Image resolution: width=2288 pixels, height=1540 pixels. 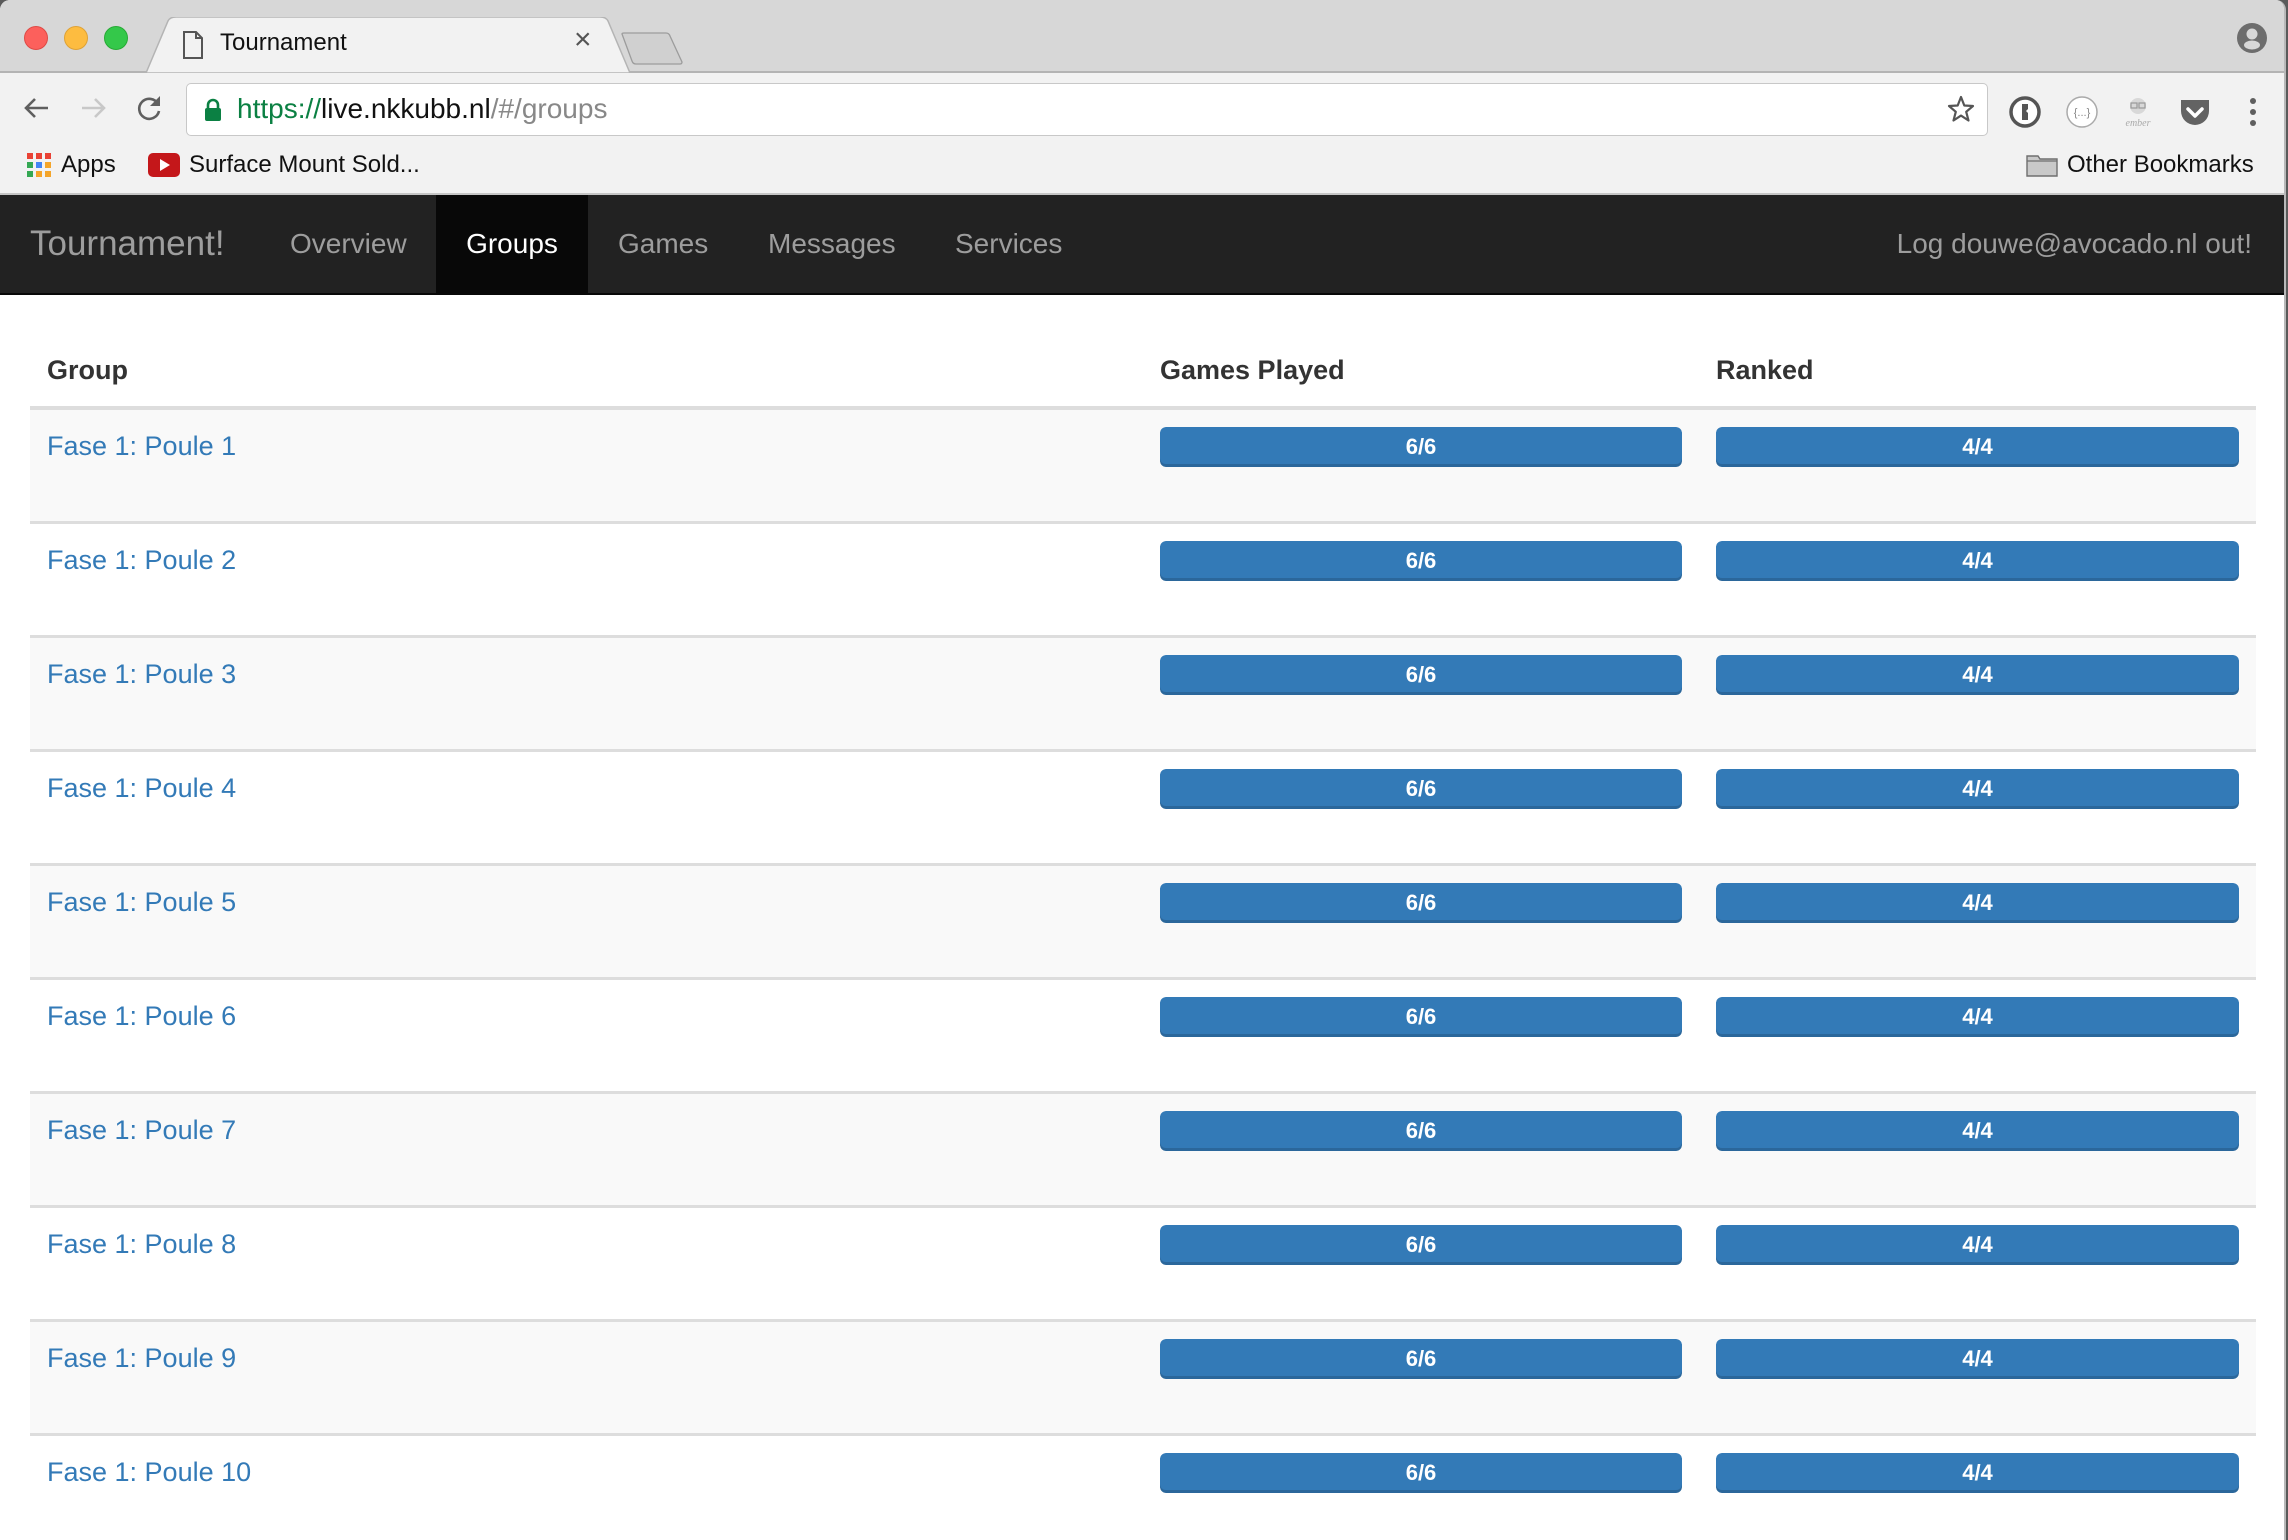 What do you see at coordinates (2074, 244) in the screenshot?
I see `logout-link: Log douwe@avocado.nl out!` at bounding box center [2074, 244].